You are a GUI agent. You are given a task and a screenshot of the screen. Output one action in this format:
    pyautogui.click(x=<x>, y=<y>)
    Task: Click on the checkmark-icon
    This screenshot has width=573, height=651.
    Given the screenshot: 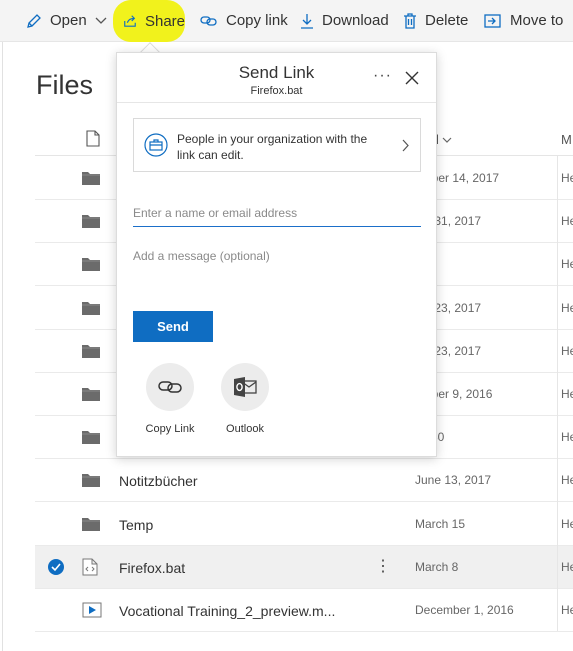 What is the action you would take?
    pyautogui.click(x=56, y=569)
    